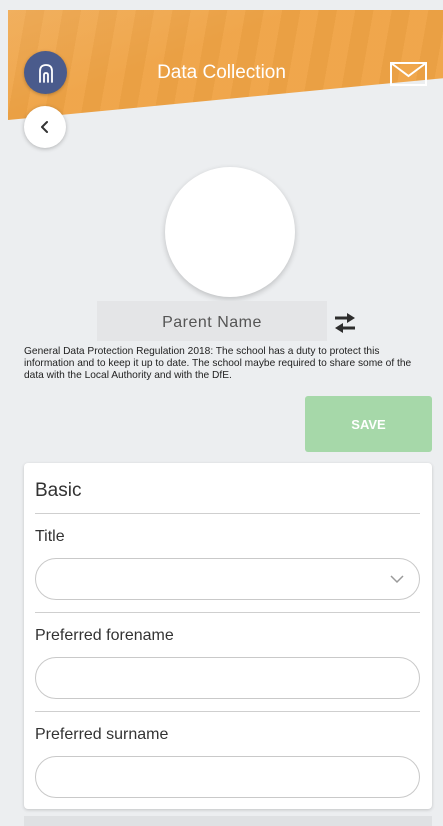 The width and height of the screenshot is (443, 826). I want to click on mail-icon, so click(408, 74).